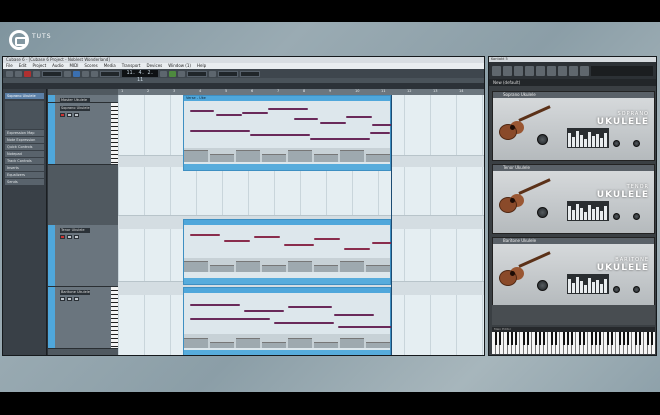 The height and width of the screenshot is (415, 660). I want to click on menu-item: File, so click(9, 66).